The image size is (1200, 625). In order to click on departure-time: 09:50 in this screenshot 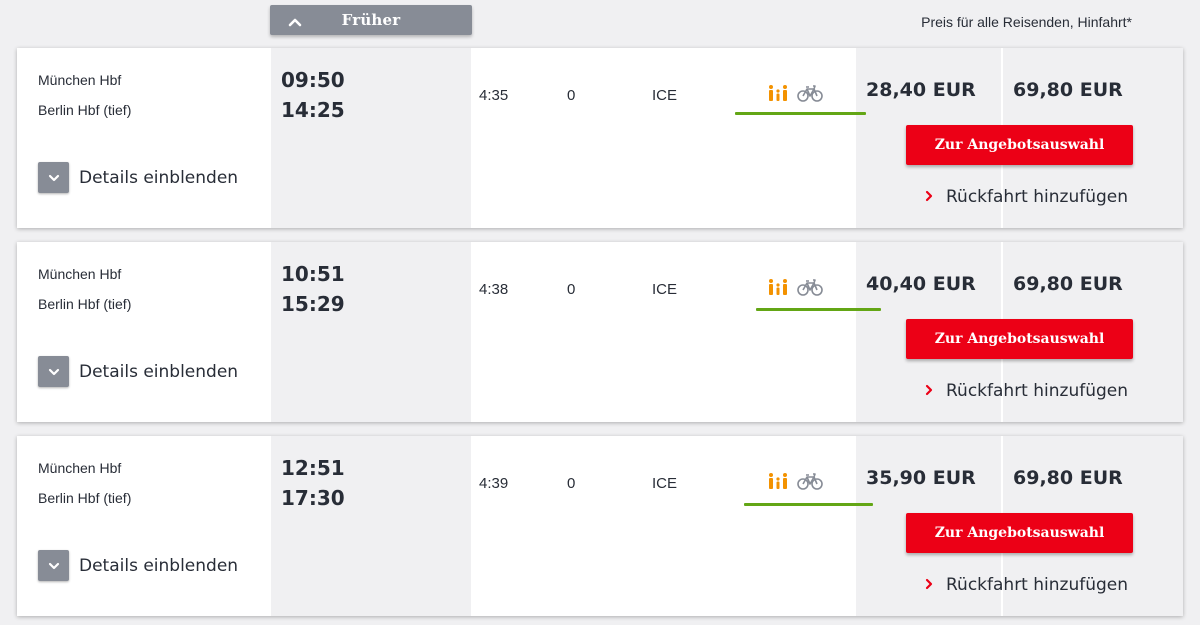, I will do `click(313, 80)`.